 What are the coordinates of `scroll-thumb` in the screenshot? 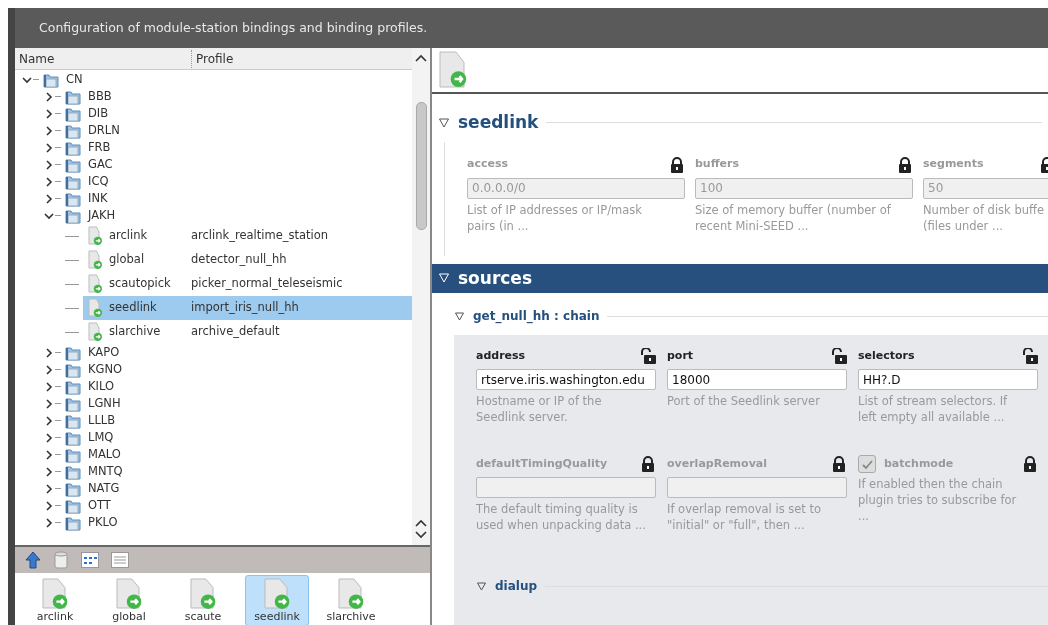 It's located at (421, 166).